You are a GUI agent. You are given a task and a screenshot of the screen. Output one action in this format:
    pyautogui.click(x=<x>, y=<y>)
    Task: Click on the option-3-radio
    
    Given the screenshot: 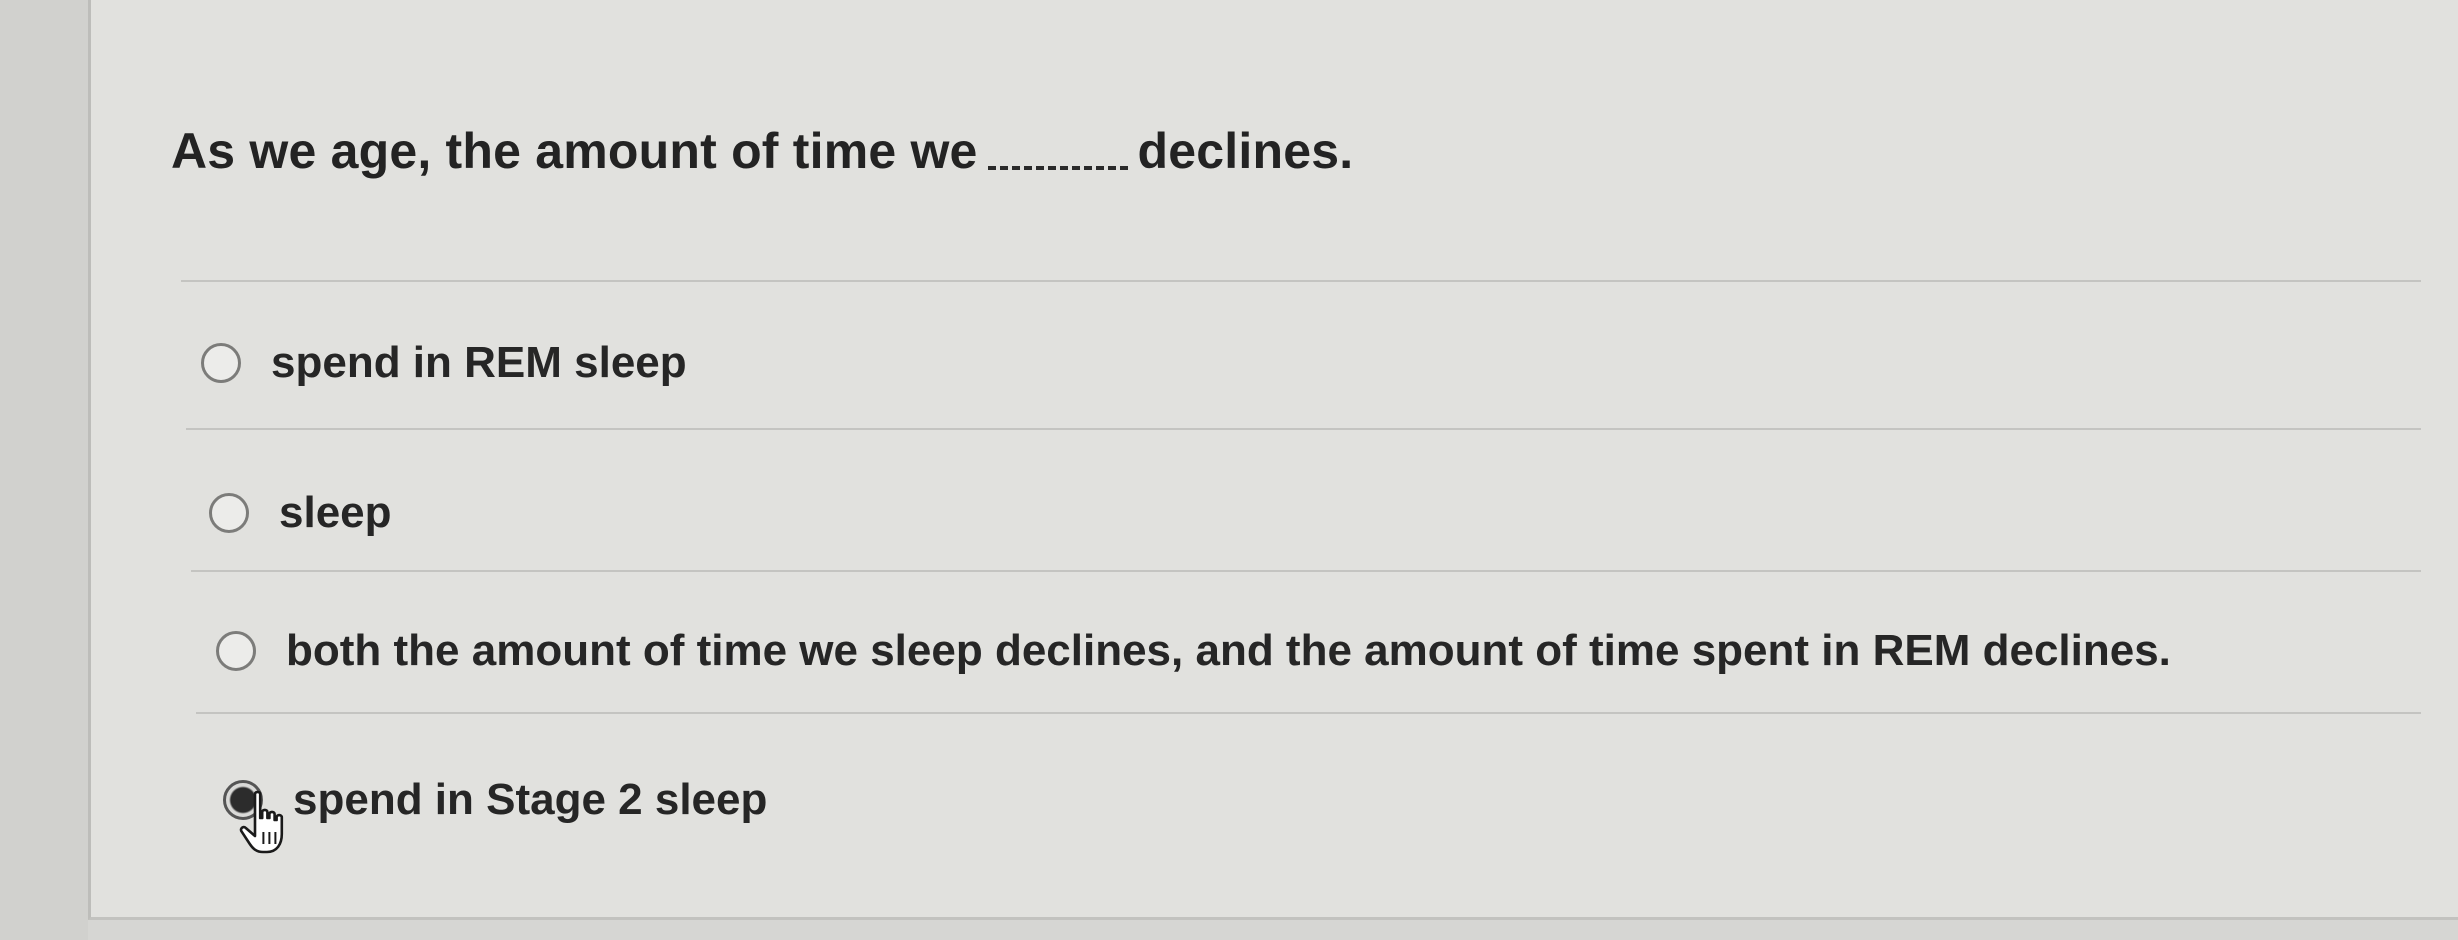 What is the action you would take?
    pyautogui.click(x=236, y=651)
    